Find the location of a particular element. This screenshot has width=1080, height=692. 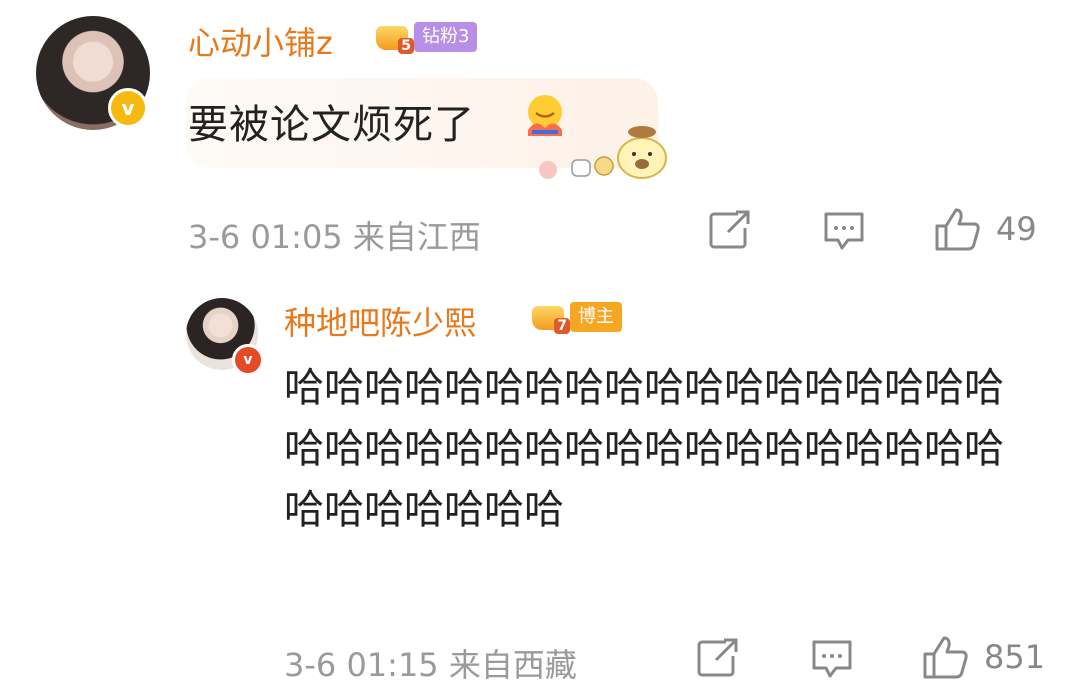

username: 心动小铺z is located at coordinates (260, 41).